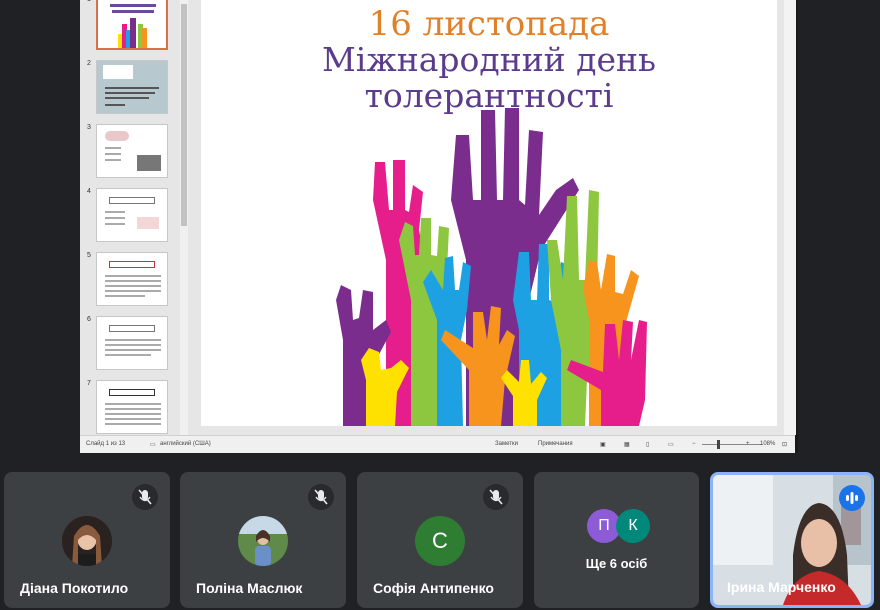 This screenshot has width=880, height=610. Describe the element at coordinates (767, 444) in the screenshot. I see `zoom-level: 108%` at that location.